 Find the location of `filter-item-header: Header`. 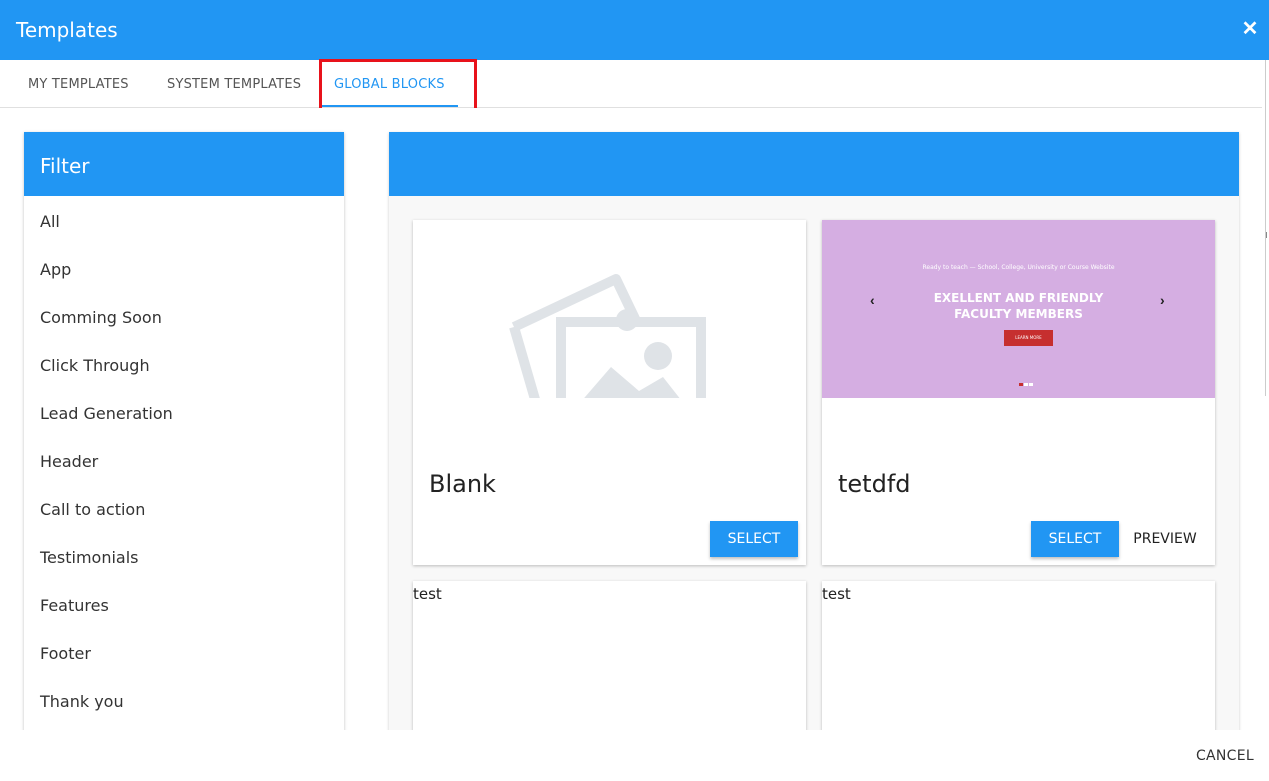

filter-item-header: Header is located at coordinates (184, 460).